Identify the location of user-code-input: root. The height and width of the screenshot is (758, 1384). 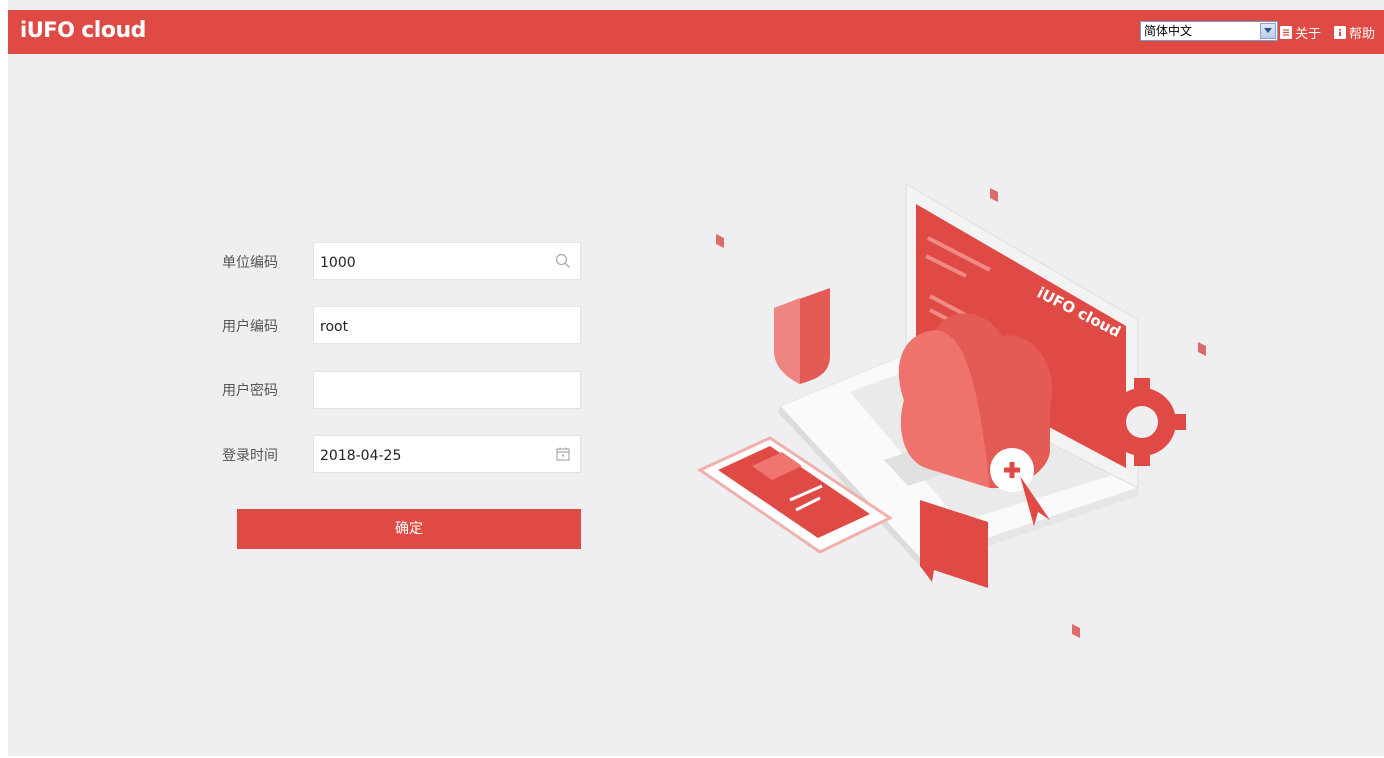
(447, 325).